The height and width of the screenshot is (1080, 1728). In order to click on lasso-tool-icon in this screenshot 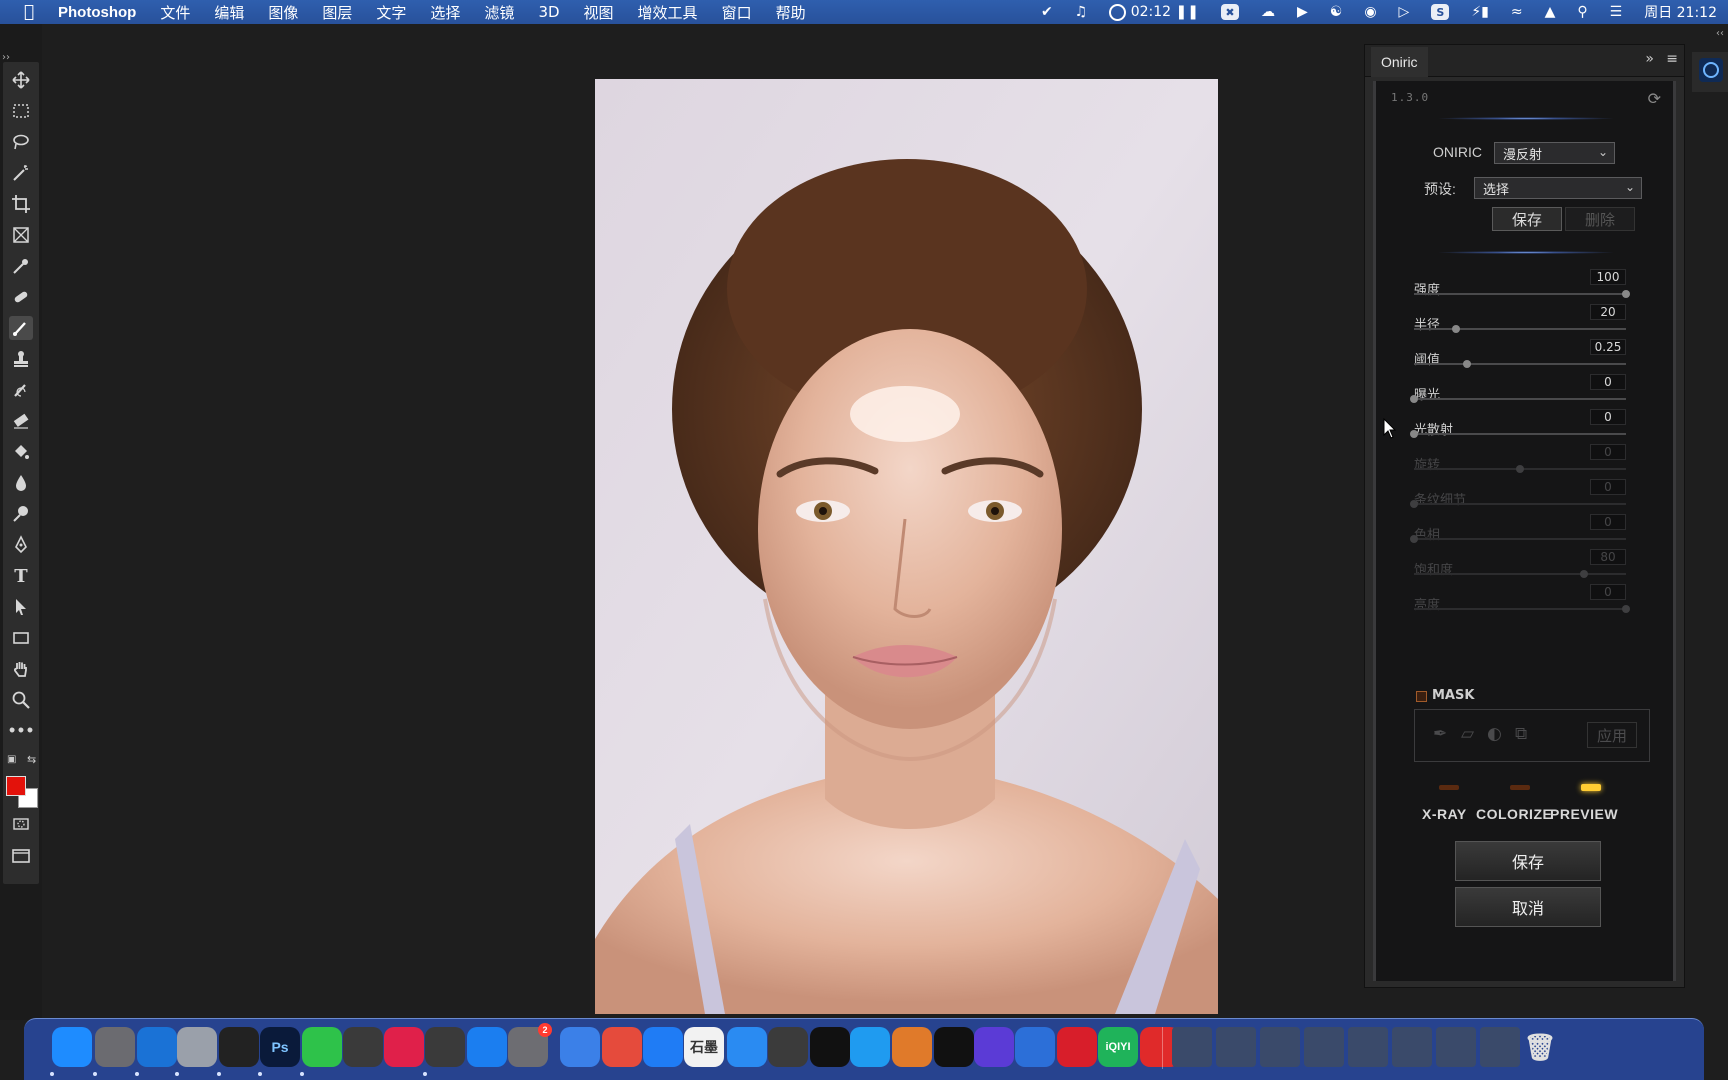, I will do `click(21, 142)`.